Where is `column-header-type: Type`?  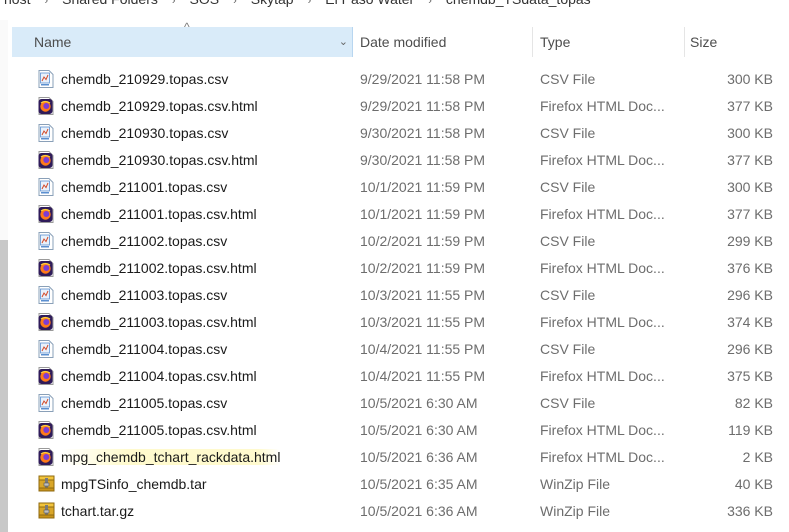 column-header-type: Type is located at coordinates (609, 42).